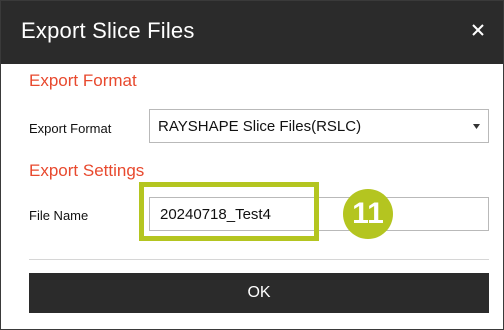 The image size is (504, 330). I want to click on close-icon, so click(478, 30).